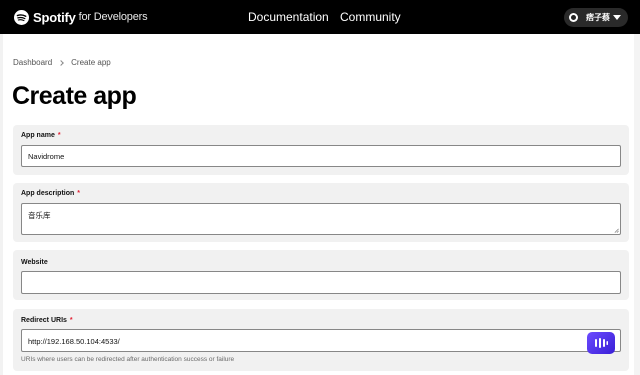 The image size is (640, 375). What do you see at coordinates (637, 204) in the screenshot?
I see `vertical-scrollbar` at bounding box center [637, 204].